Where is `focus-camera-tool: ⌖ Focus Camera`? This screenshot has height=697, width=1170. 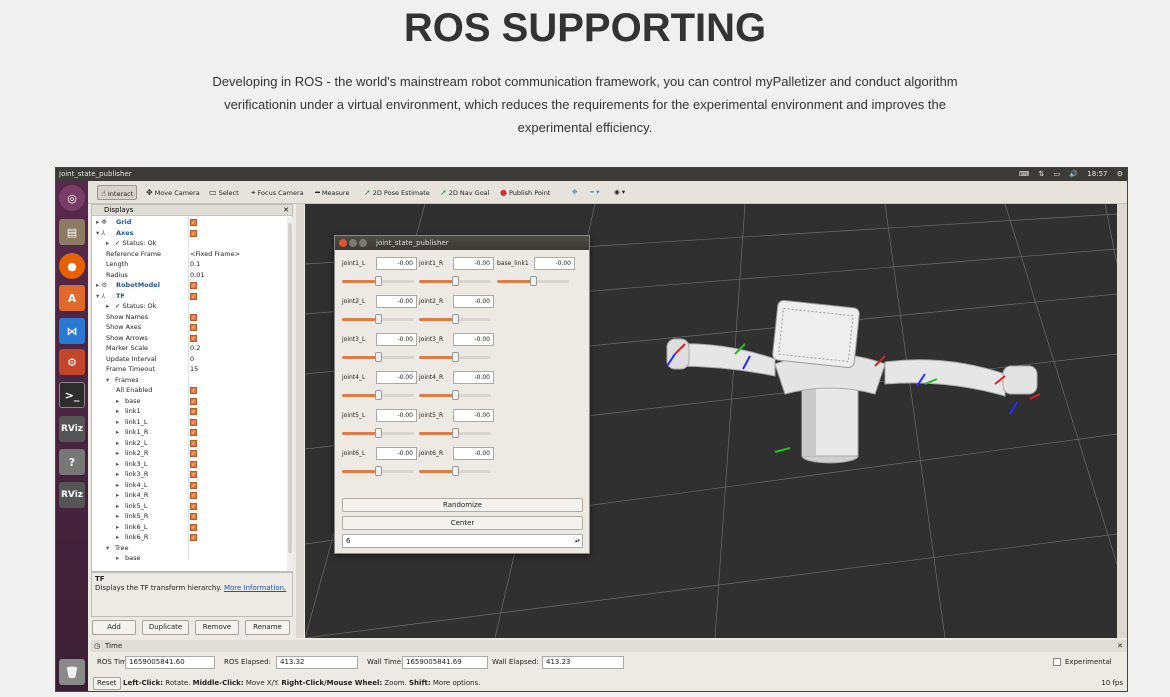
focus-camera-tool: ⌖ Focus Camera is located at coordinates (277, 192).